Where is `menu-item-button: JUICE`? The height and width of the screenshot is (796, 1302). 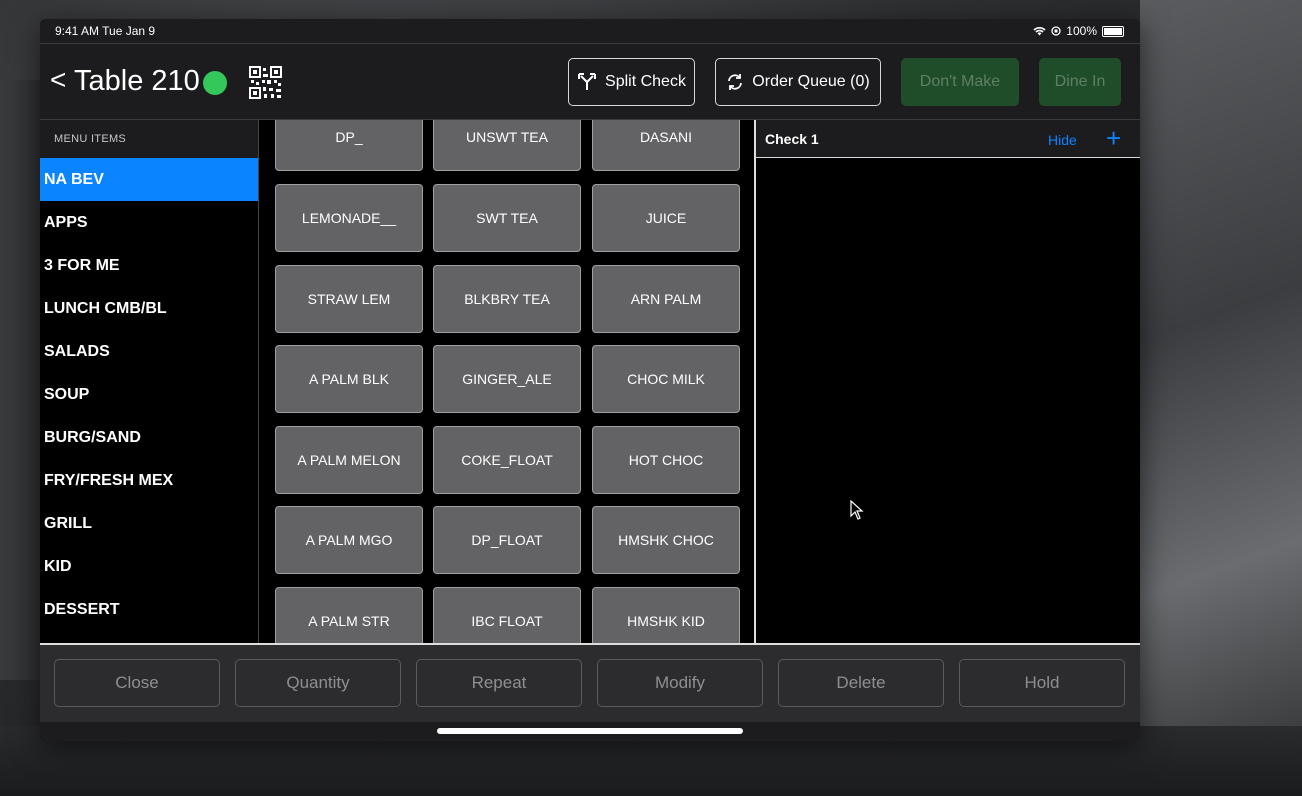 menu-item-button: JUICE is located at coordinates (666, 218).